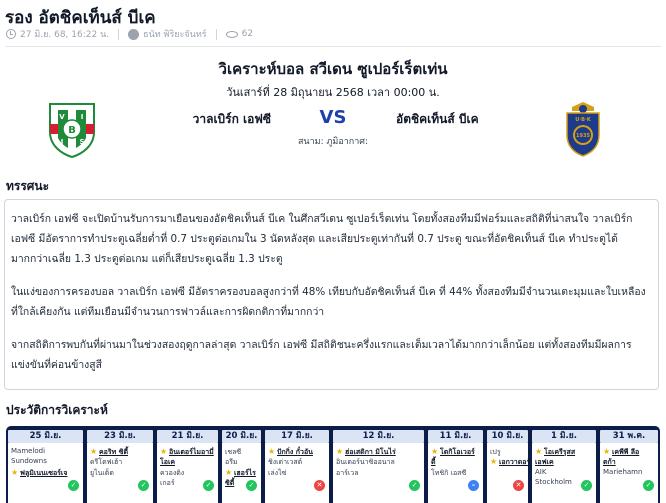 Image resolution: width=666 pixels, height=503 pixels. What do you see at coordinates (553, 482) in the screenshot?
I see `team-name: Stockholm` at bounding box center [553, 482].